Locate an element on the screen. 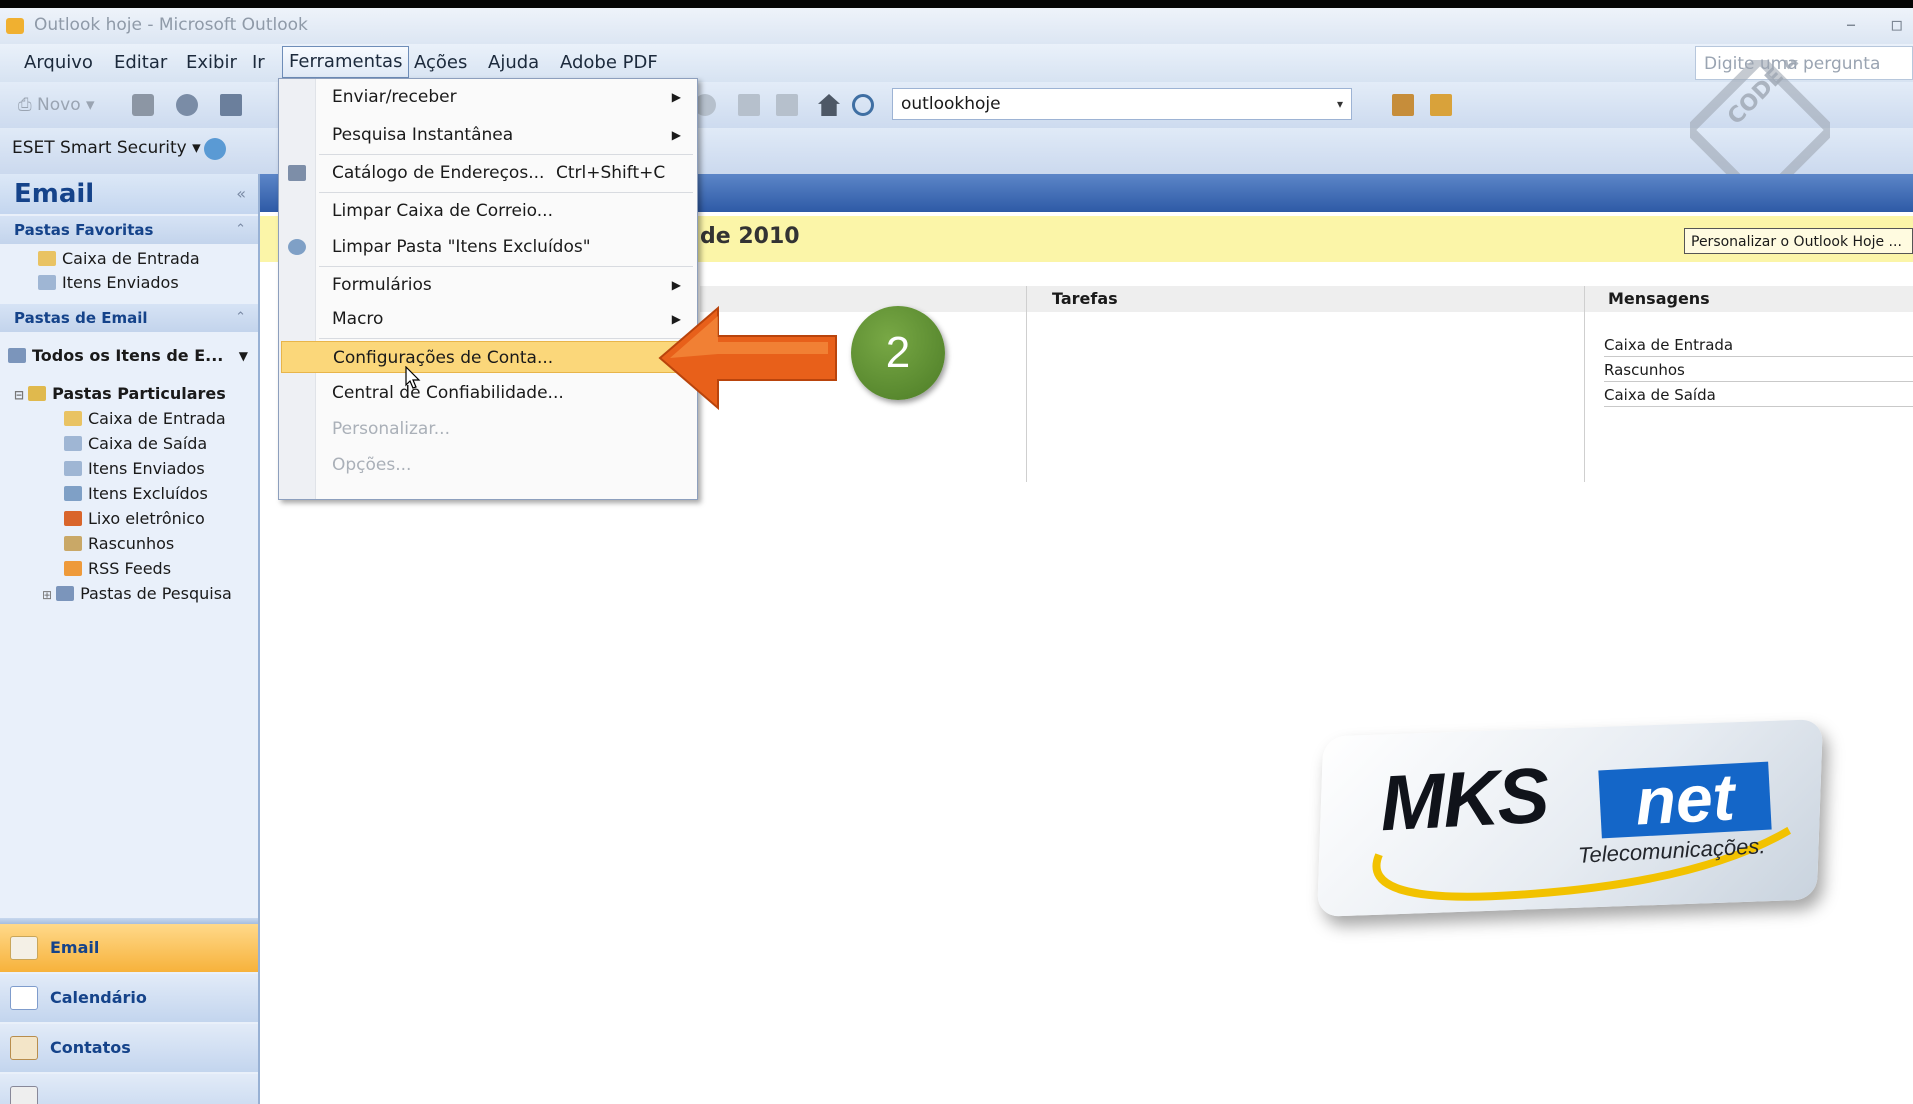  search-icon is located at coordinates (863, 105).